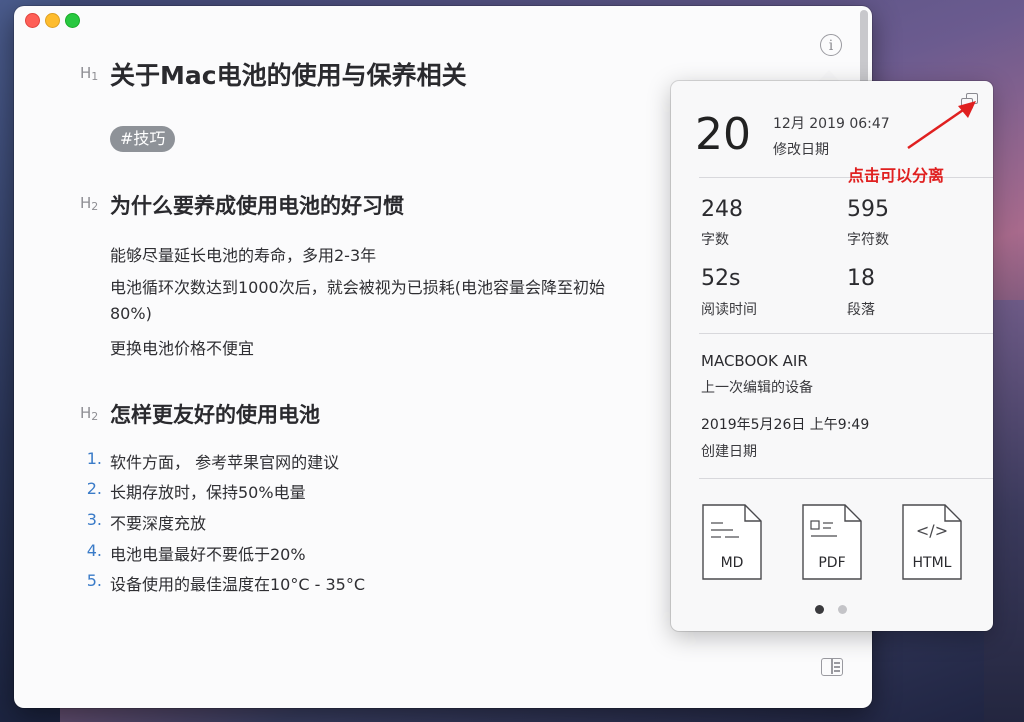  Describe the element at coordinates (831, 45) in the screenshot. I see `info-icon: i` at that location.